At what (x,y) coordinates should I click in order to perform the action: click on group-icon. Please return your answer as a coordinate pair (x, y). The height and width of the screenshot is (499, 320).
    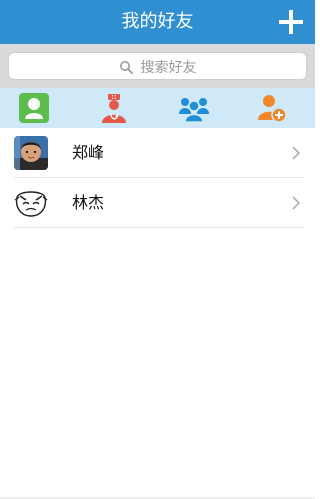
    Looking at the image, I should click on (194, 110).